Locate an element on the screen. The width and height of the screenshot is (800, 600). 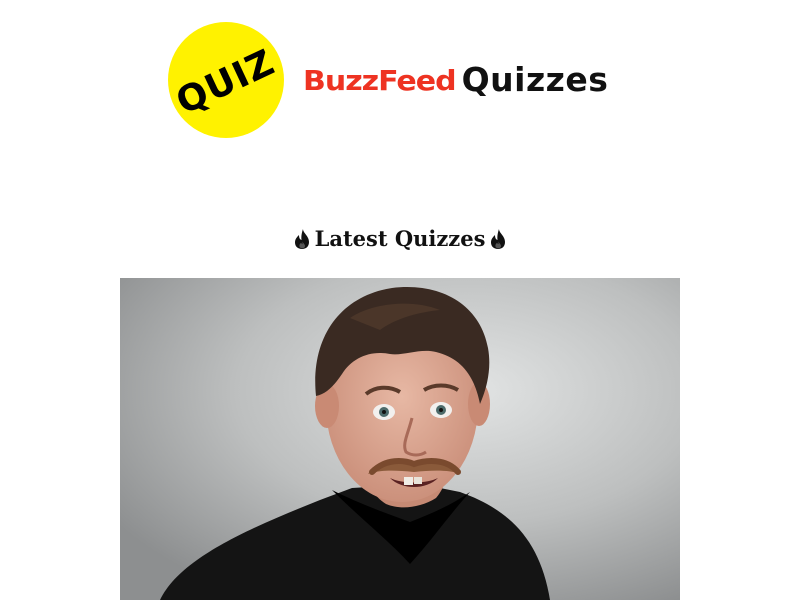
section-heading: Latest Quizzes is located at coordinates (400, 238).